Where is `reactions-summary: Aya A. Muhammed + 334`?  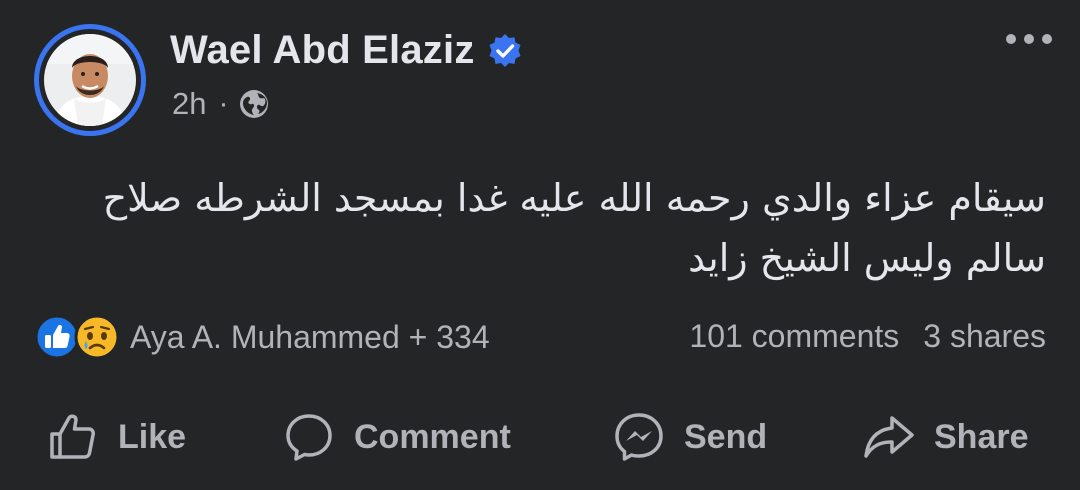
reactions-summary: Aya A. Muhammed + 334 is located at coordinates (262, 337).